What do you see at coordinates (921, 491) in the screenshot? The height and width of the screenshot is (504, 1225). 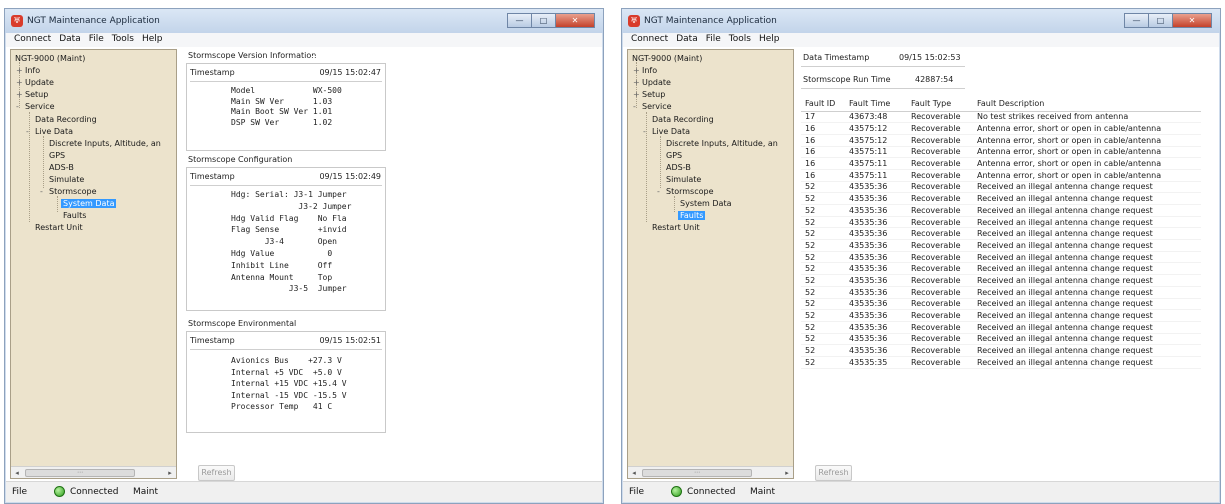 I see `status-bar: File Connected Maint` at bounding box center [921, 491].